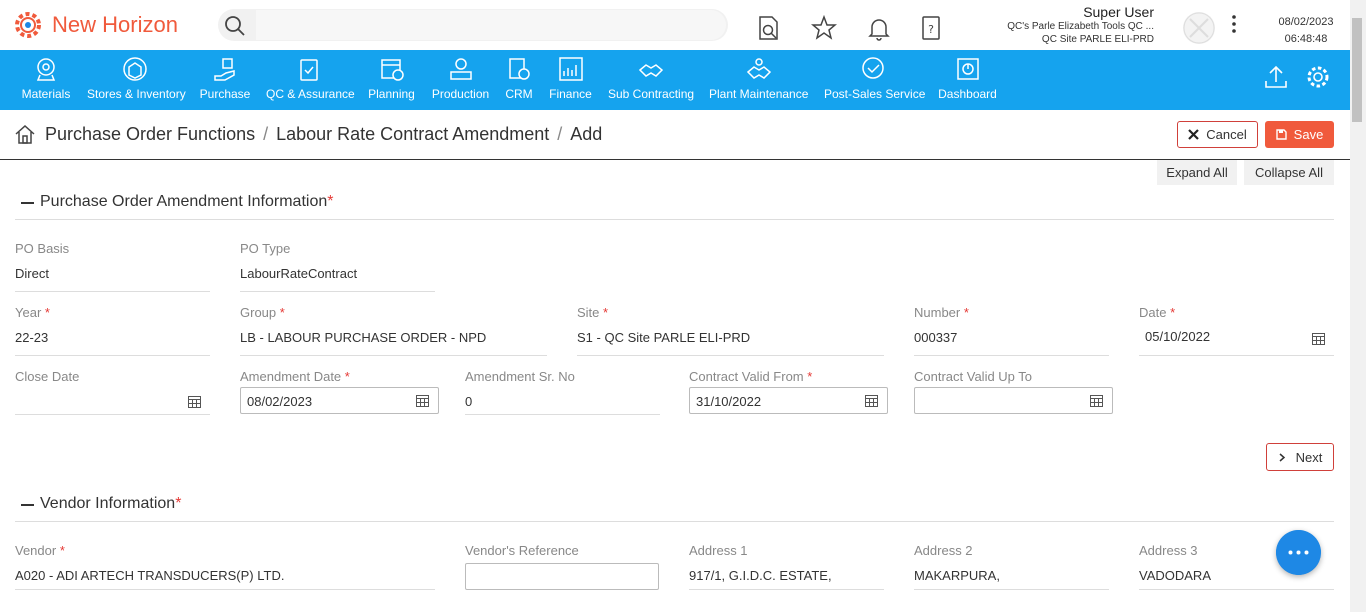 The height and width of the screenshot is (612, 1366). Describe the element at coordinates (339, 400) in the screenshot. I see `amendment-date-input: 08/02/2023` at that location.